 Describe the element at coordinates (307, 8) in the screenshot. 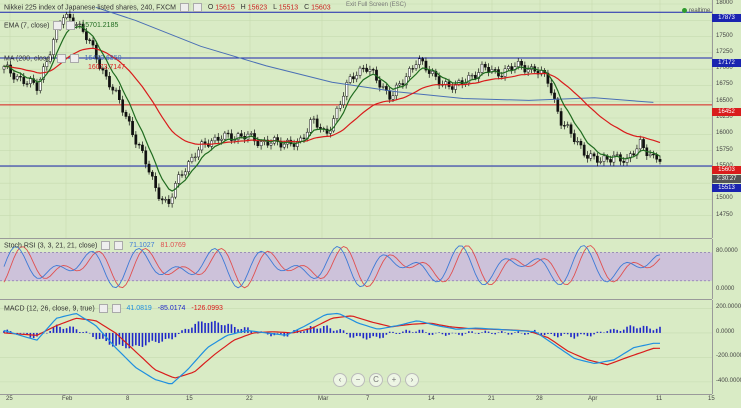

I see `close-label: C` at that location.